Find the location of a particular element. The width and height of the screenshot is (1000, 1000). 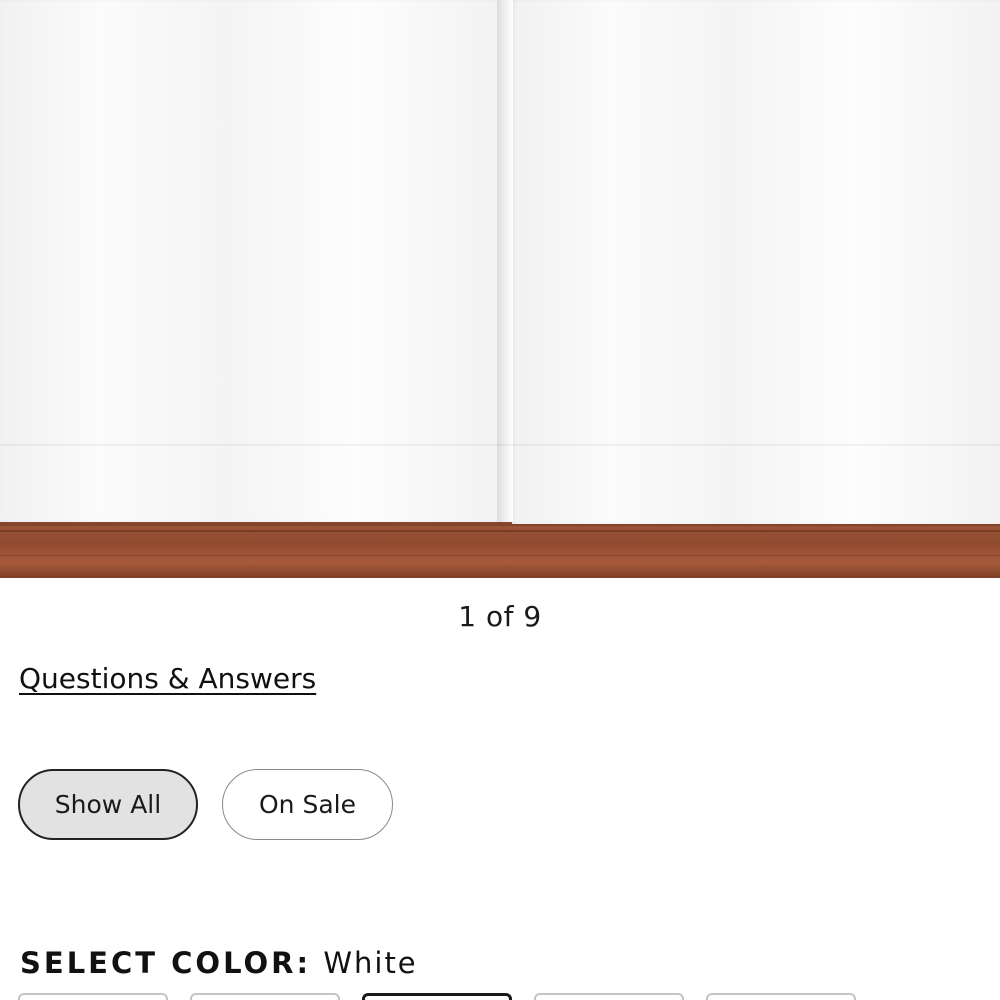

color-swatch-list is located at coordinates (437, 996).